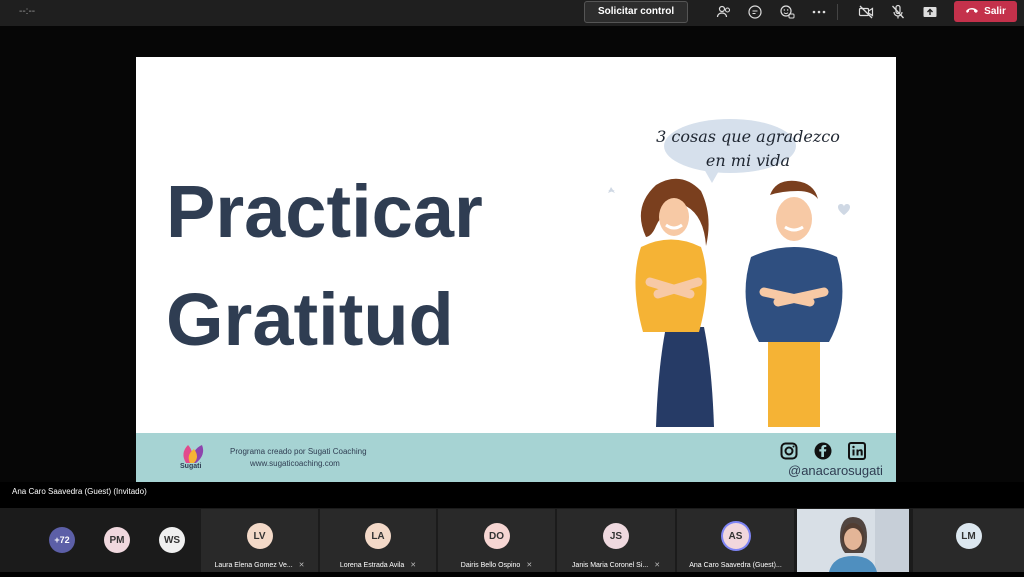 The width and height of the screenshot is (1024, 577). I want to click on participant-tile: LA Lorena Estrada Avila ✕, so click(378, 540).